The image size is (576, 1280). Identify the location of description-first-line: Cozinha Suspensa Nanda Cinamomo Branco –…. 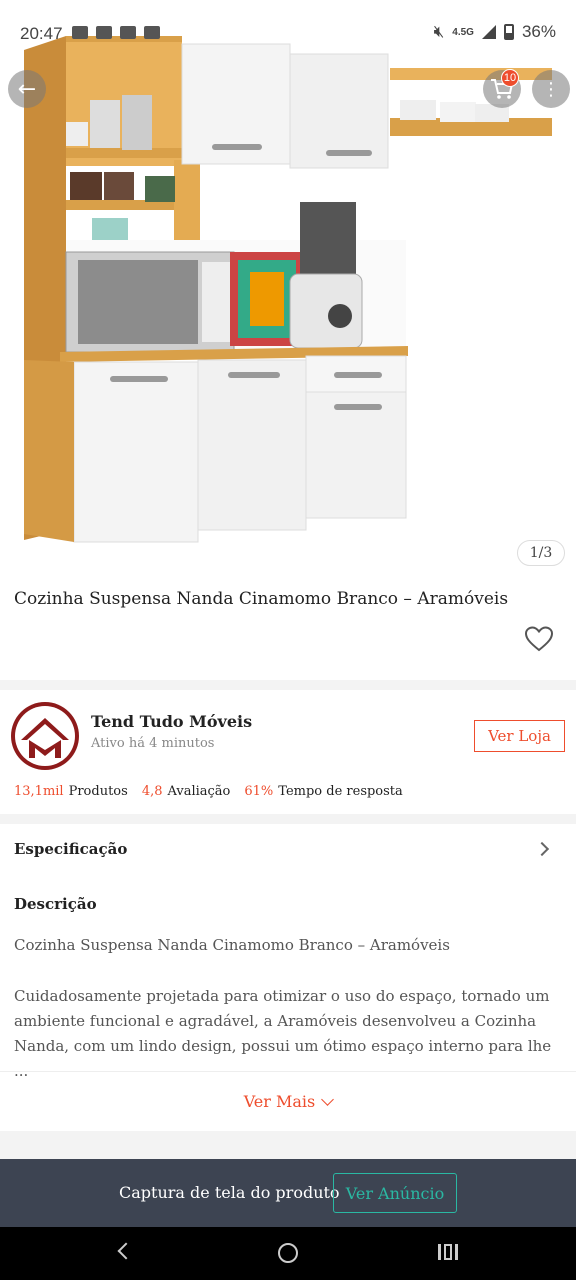
(232, 945).